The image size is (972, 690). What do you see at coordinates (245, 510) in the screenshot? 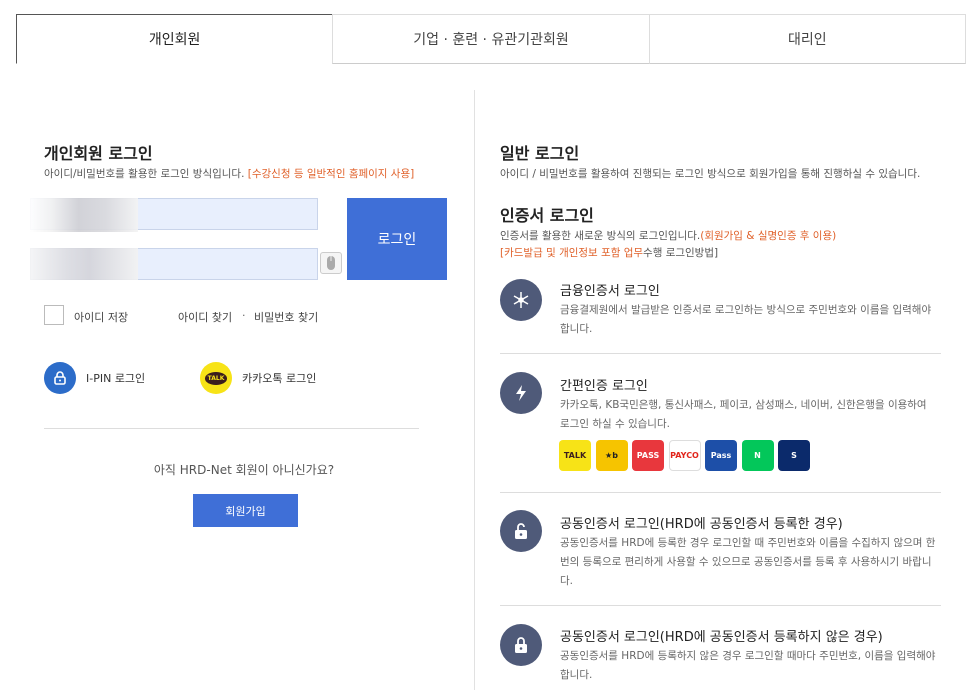
I see `join-button: 회원가입` at bounding box center [245, 510].